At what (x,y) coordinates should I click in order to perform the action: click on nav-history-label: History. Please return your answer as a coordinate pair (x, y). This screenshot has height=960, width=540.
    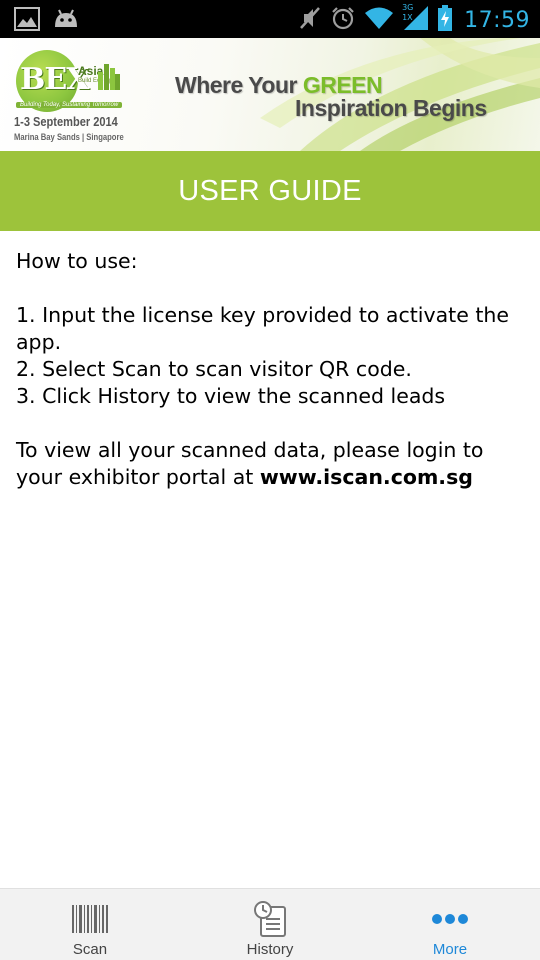
    Looking at the image, I should click on (270, 949).